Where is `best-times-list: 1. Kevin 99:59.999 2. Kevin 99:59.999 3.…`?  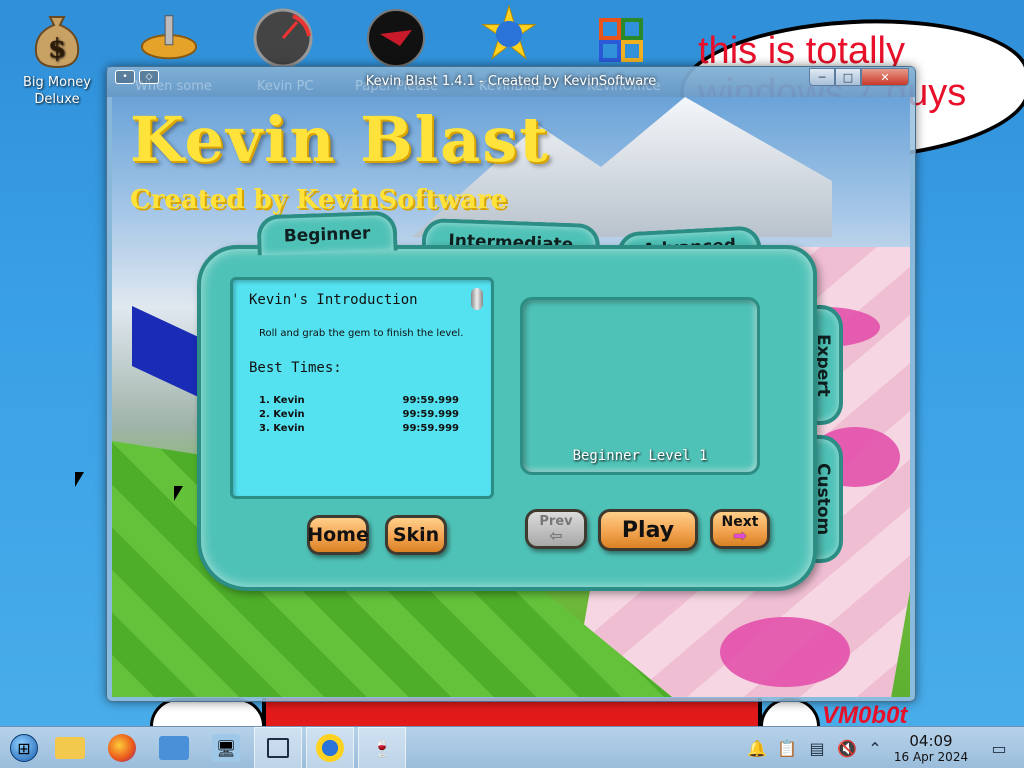 best-times-list: 1. Kevin 99:59.999 2. Kevin 99:59.999 3.… is located at coordinates (359, 415).